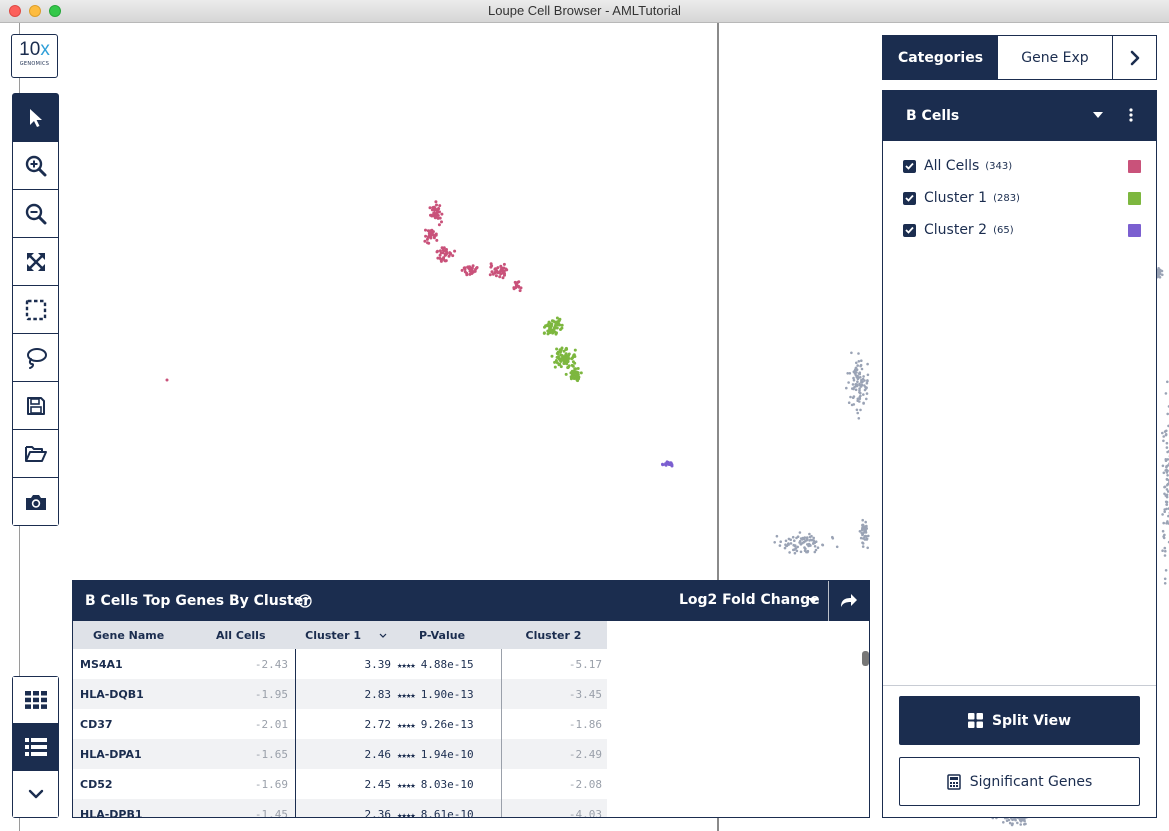 Image resolution: width=1169 pixels, height=831 pixels. What do you see at coordinates (35, 406) in the screenshot?
I see `save-button` at bounding box center [35, 406].